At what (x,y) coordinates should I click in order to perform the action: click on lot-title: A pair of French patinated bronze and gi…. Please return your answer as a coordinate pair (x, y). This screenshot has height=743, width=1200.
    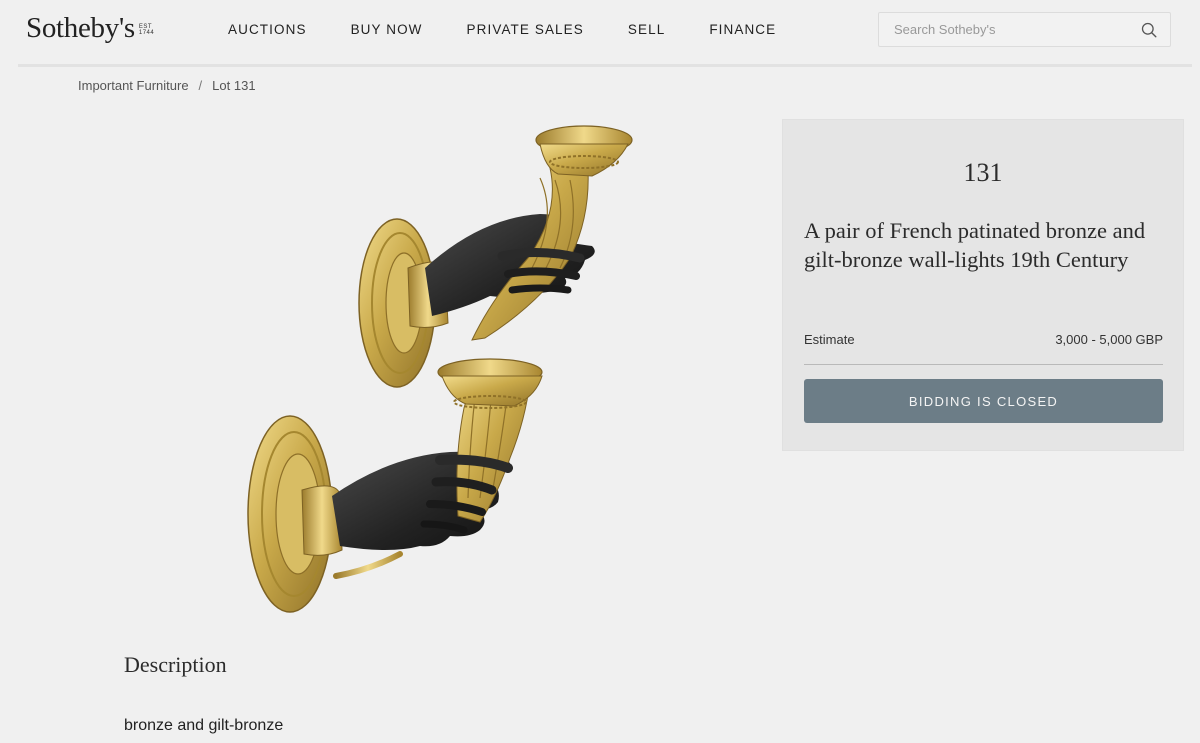
    Looking at the image, I should click on (975, 245).